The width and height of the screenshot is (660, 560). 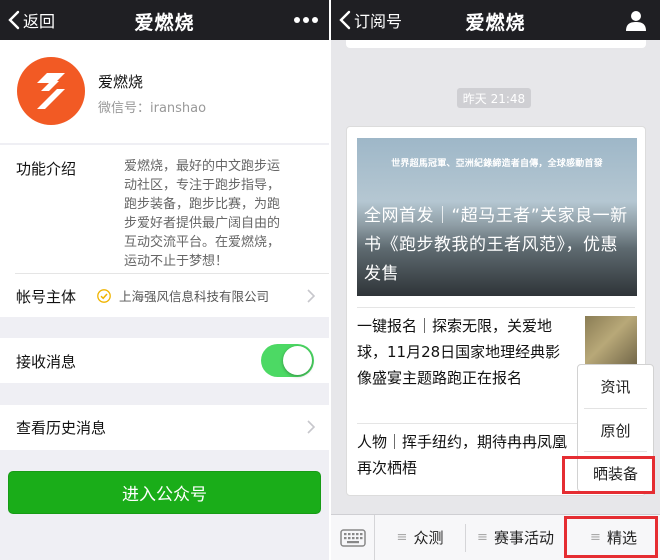 I want to click on article-title: 一键报名｜探索无限，关爱地球，11月28日国家地理经典影像盛宴主题路跑正在报名, so click(x=459, y=352).